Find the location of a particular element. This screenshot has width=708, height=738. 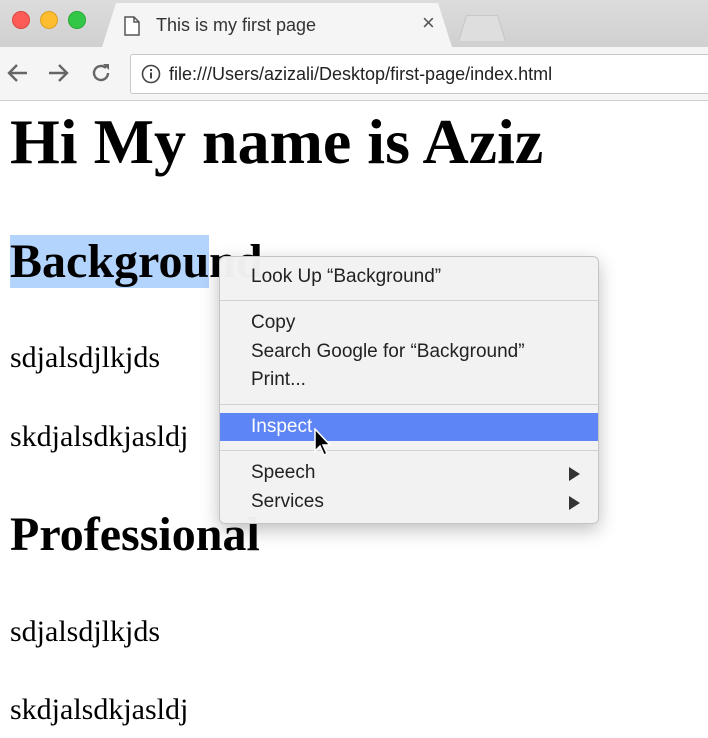

browser-tab: This is my first page × is located at coordinates (277, 25).